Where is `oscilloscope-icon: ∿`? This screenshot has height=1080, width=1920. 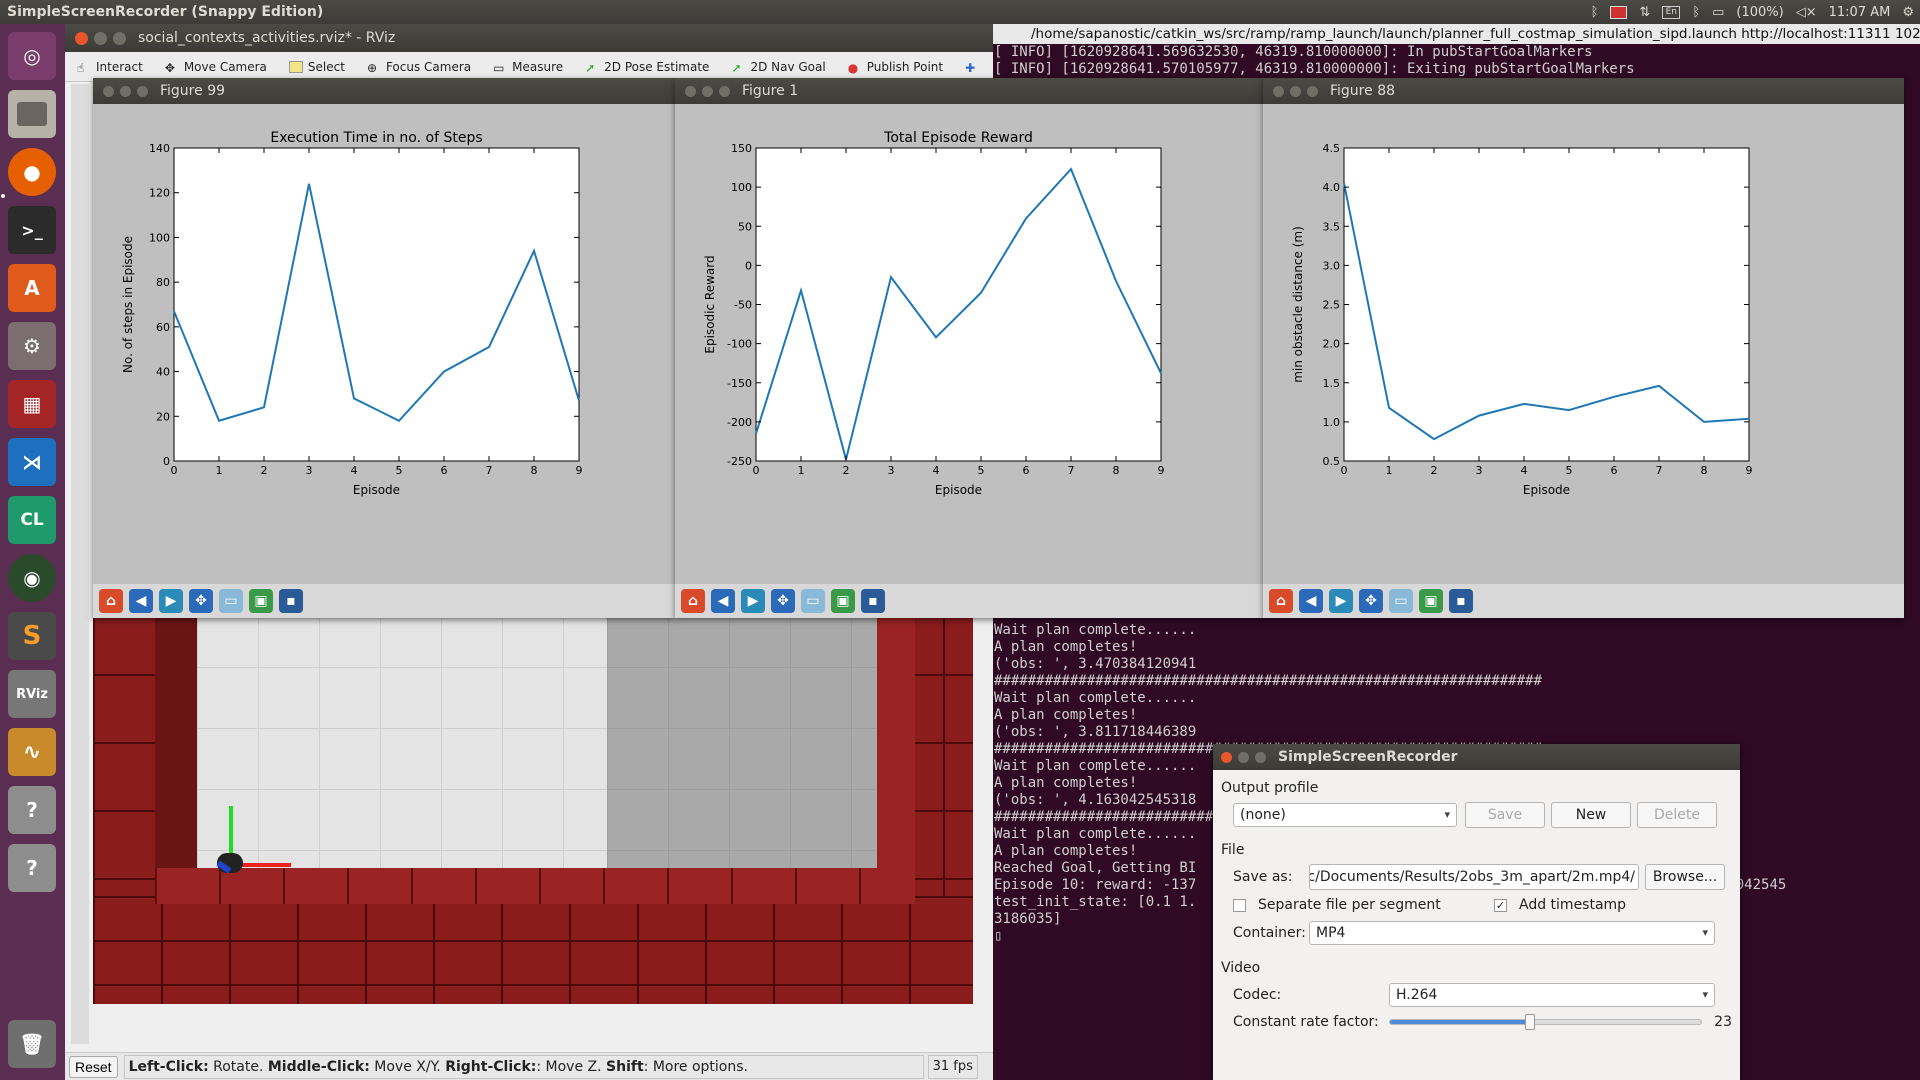 oscilloscope-icon: ∿ is located at coordinates (32, 752).